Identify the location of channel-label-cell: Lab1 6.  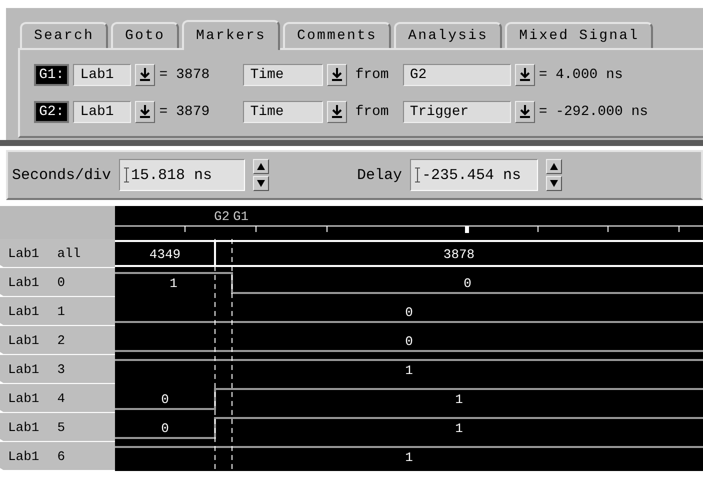
(57, 456).